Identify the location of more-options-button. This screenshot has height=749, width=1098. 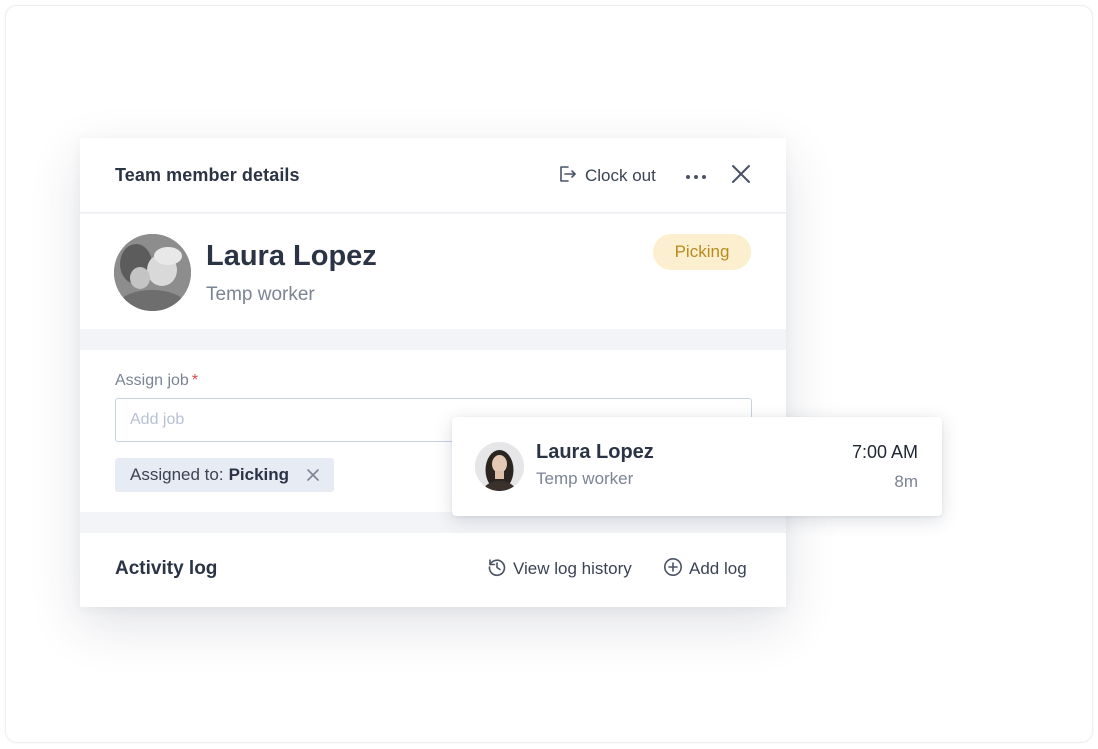
(696, 176).